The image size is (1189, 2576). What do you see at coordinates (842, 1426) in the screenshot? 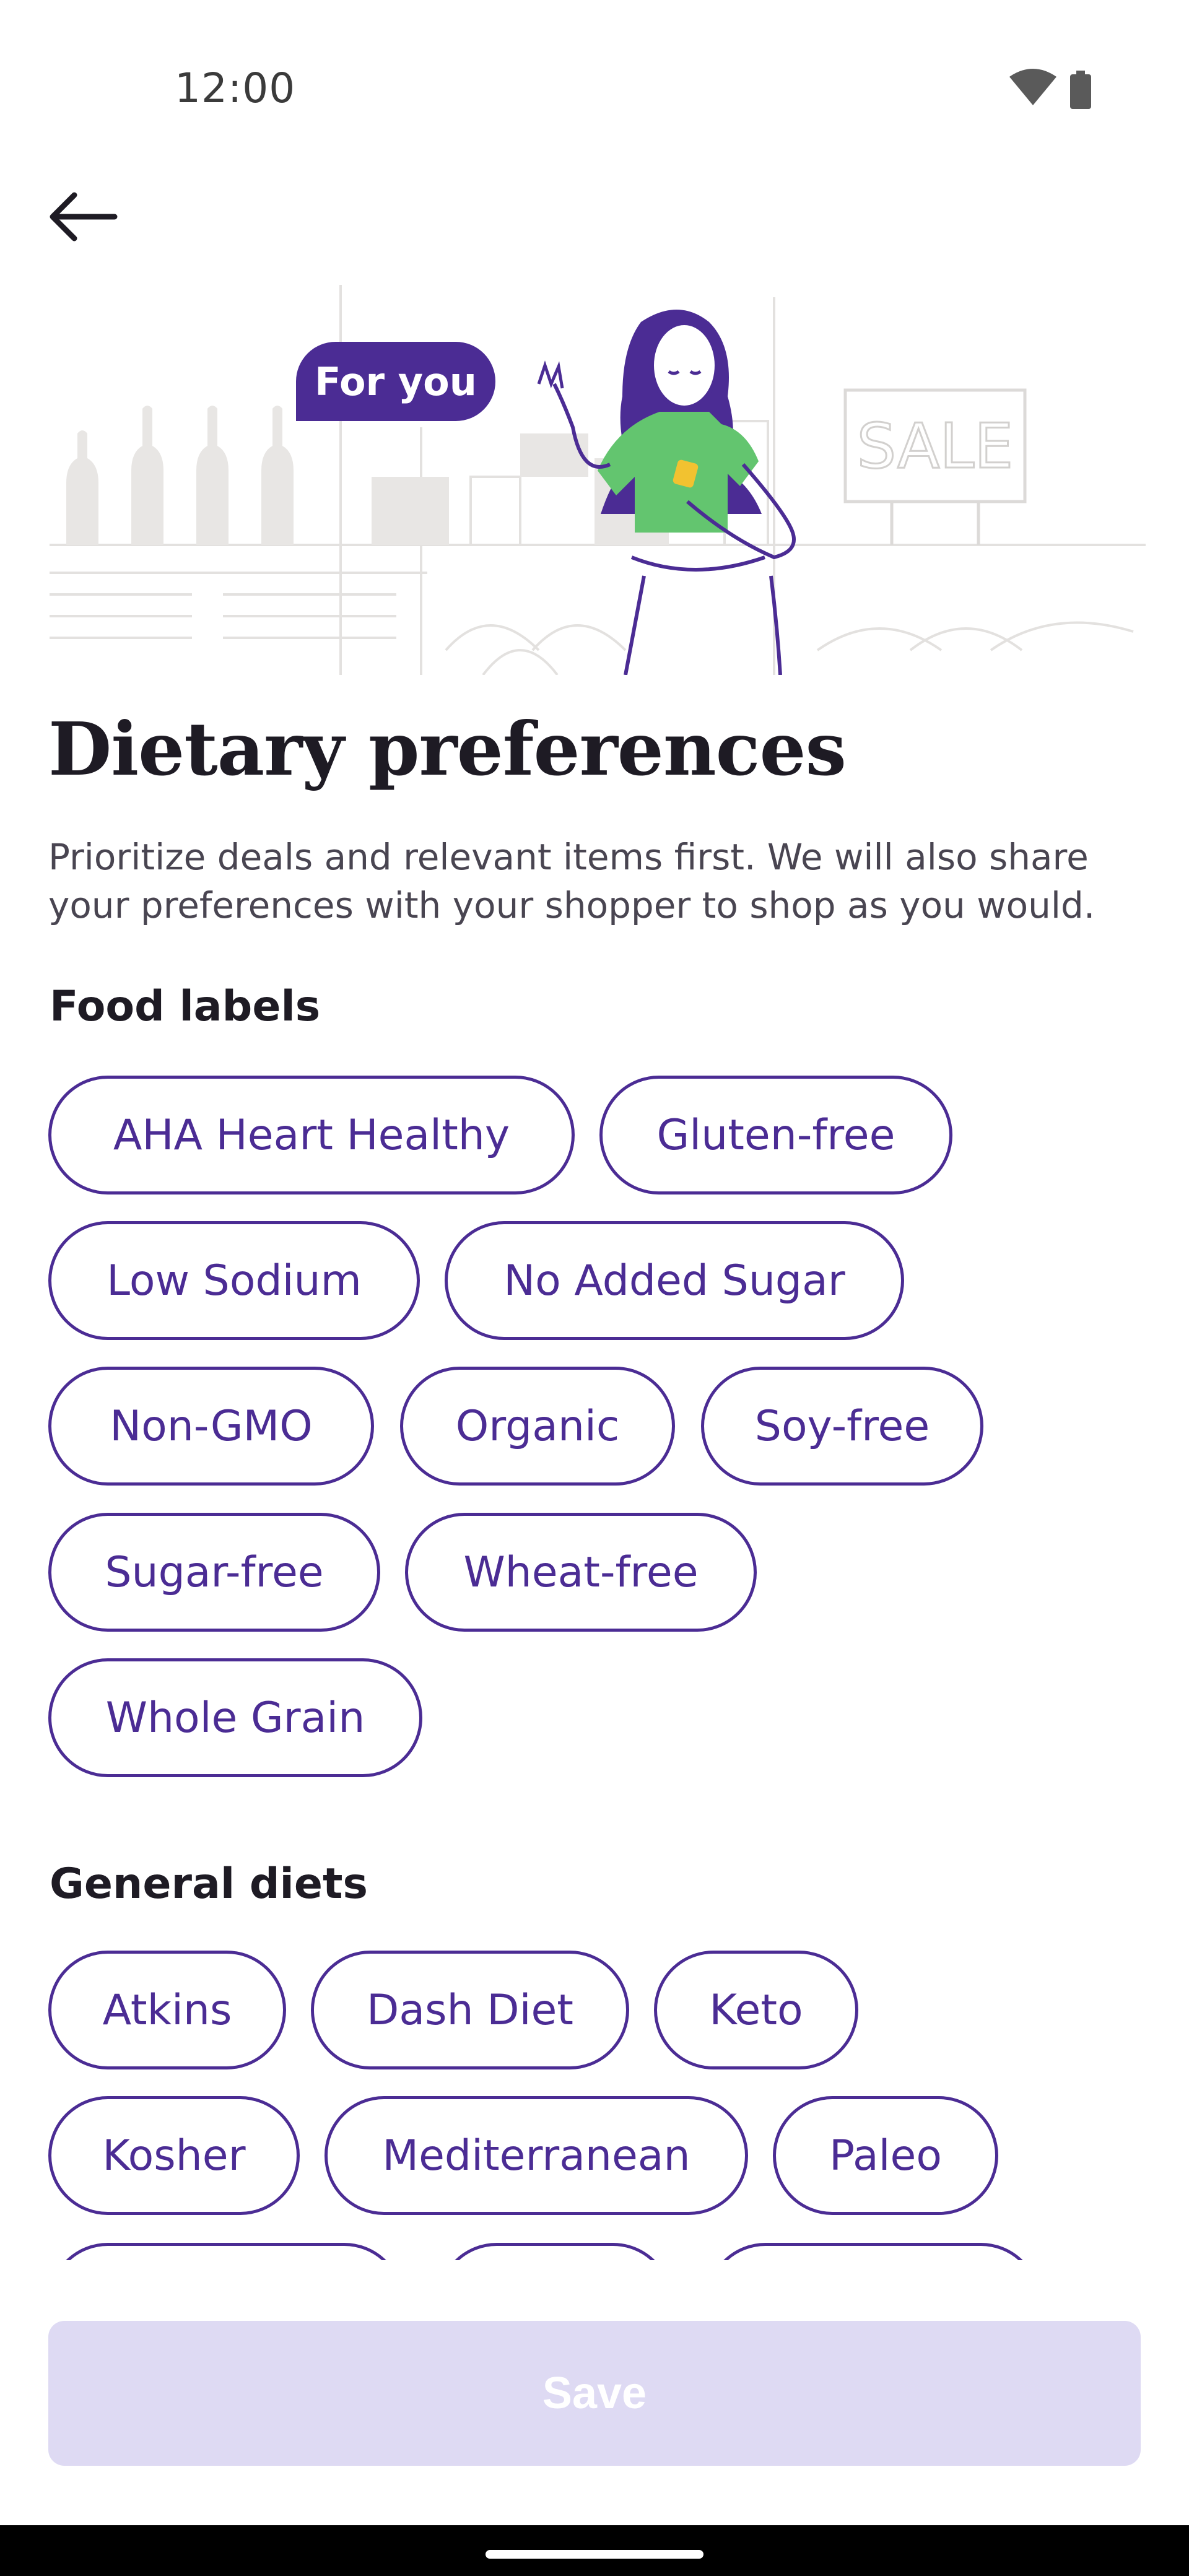
I see `chip-soy-free: Soy-free` at bounding box center [842, 1426].